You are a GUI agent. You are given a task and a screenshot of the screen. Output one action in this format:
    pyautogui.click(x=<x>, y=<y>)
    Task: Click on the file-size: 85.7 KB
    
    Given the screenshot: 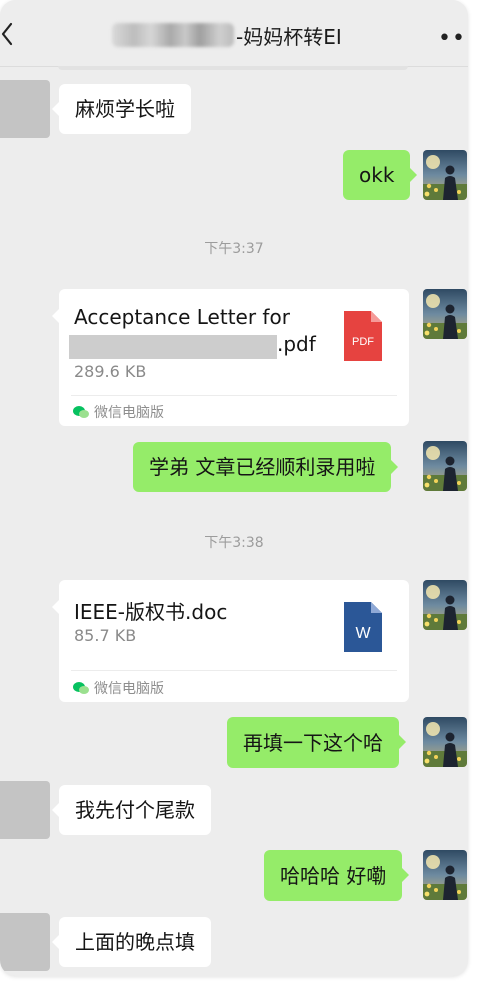 What is the action you would take?
    pyautogui.click(x=105, y=635)
    